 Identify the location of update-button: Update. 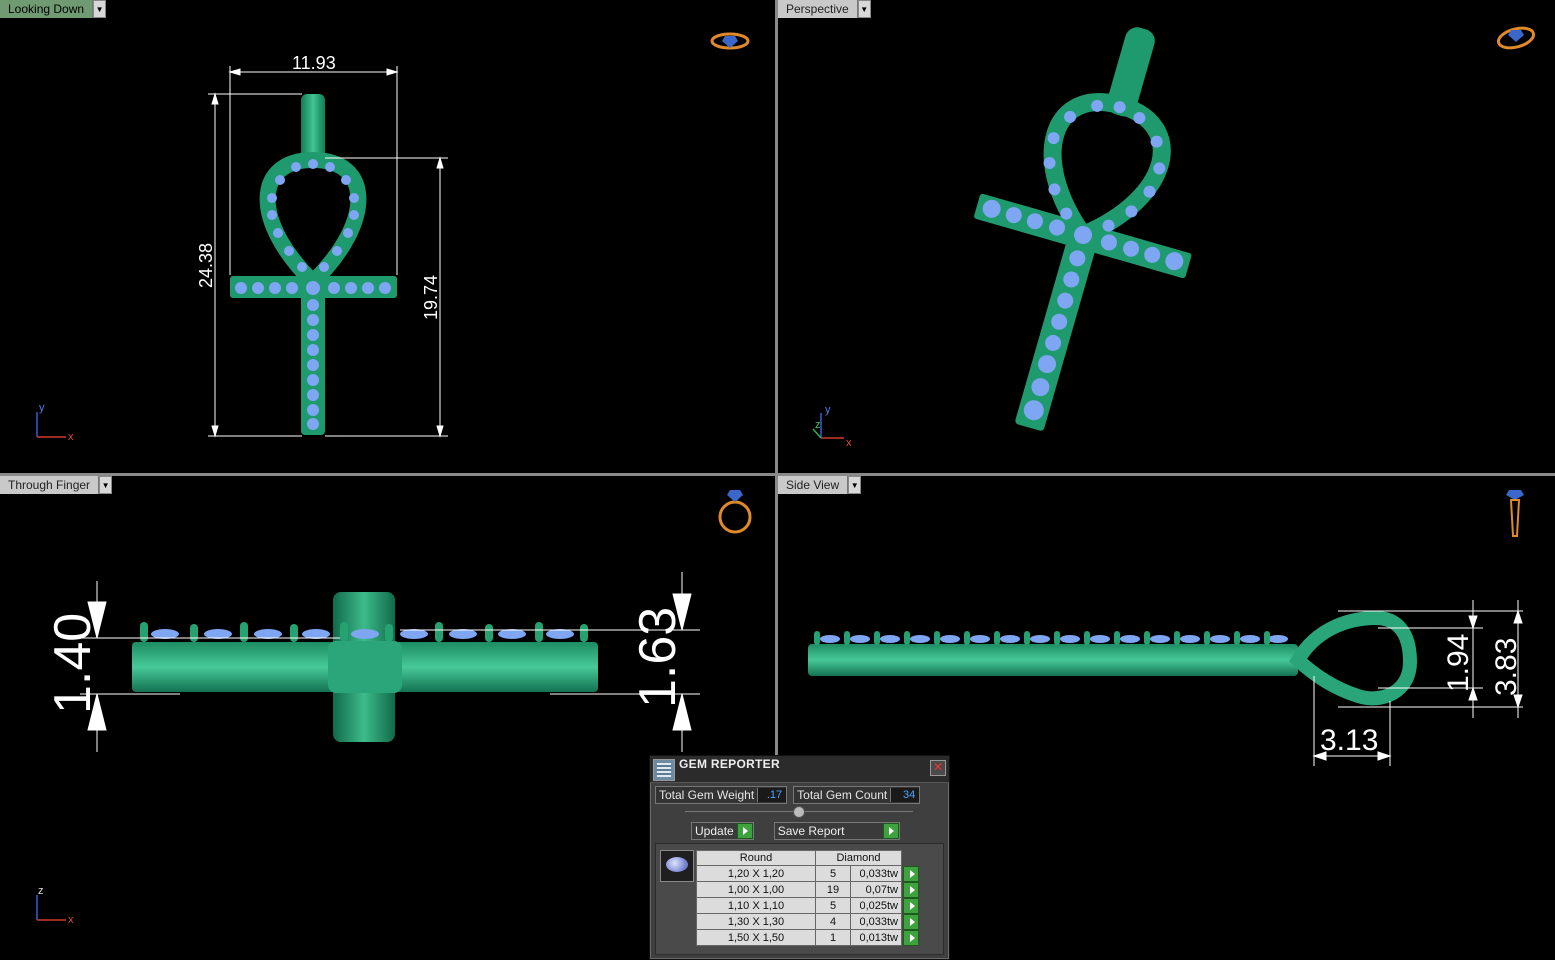
(722, 831).